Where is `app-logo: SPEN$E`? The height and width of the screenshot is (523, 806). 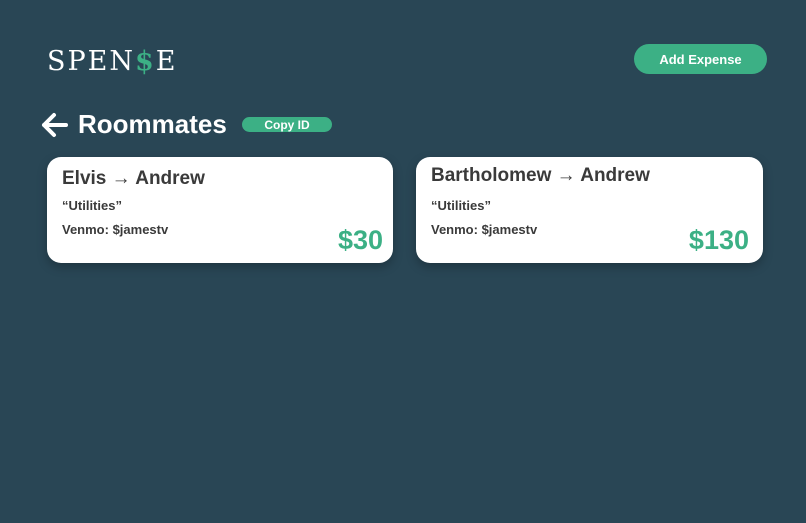
app-logo: SPEN$E is located at coordinates (112, 62).